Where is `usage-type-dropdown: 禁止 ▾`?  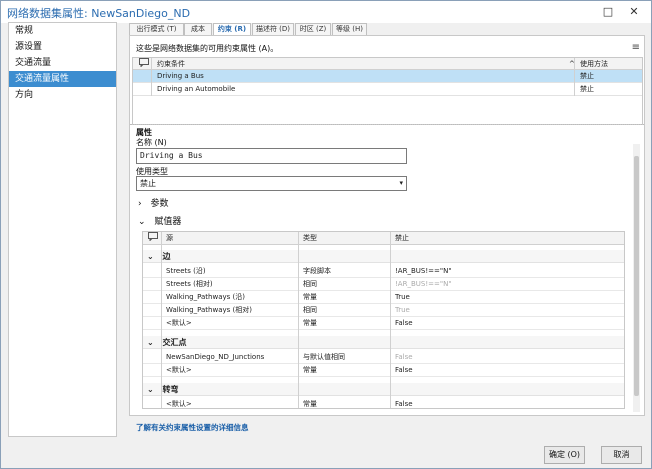 usage-type-dropdown: 禁止 ▾ is located at coordinates (271, 183).